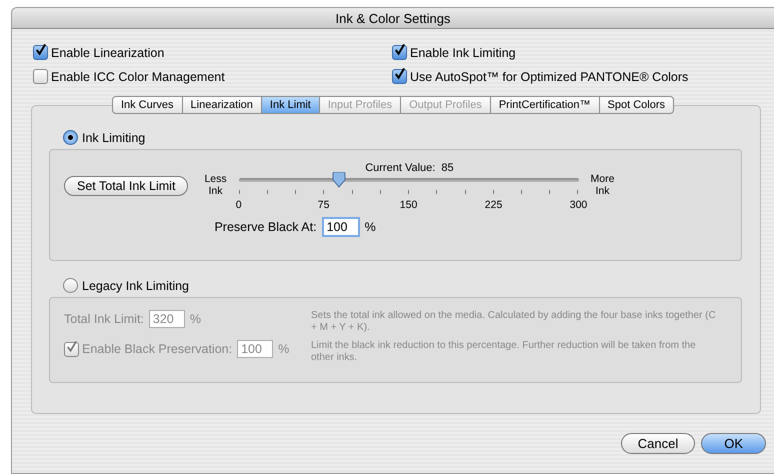 Image resolution: width=774 pixels, height=474 pixels. What do you see at coordinates (658, 443) in the screenshot?
I see `dialog-button: Cancel` at bounding box center [658, 443].